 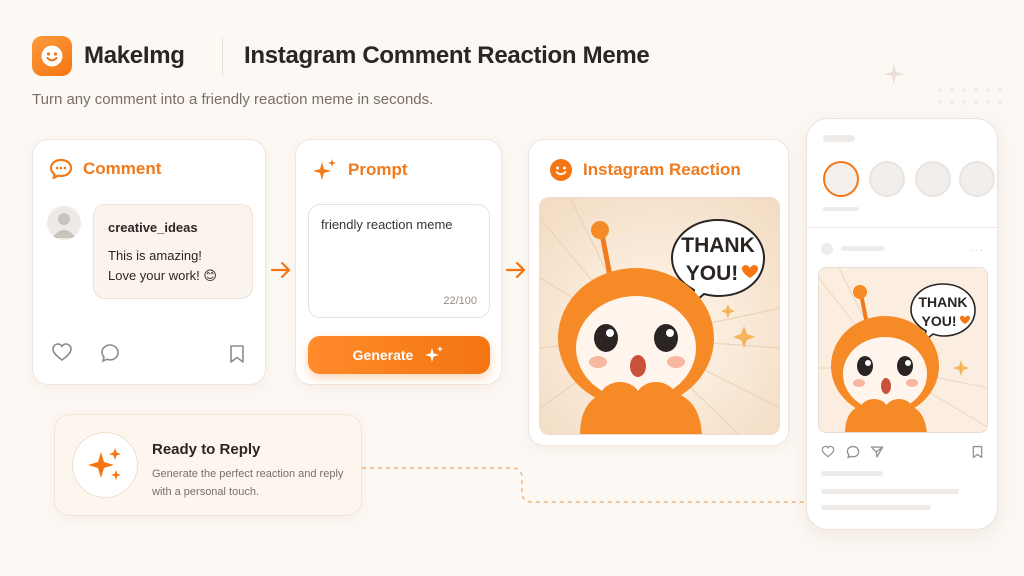 What do you see at coordinates (712, 273) in the screenshot?
I see `meme-text-line2: YOU!` at bounding box center [712, 273].